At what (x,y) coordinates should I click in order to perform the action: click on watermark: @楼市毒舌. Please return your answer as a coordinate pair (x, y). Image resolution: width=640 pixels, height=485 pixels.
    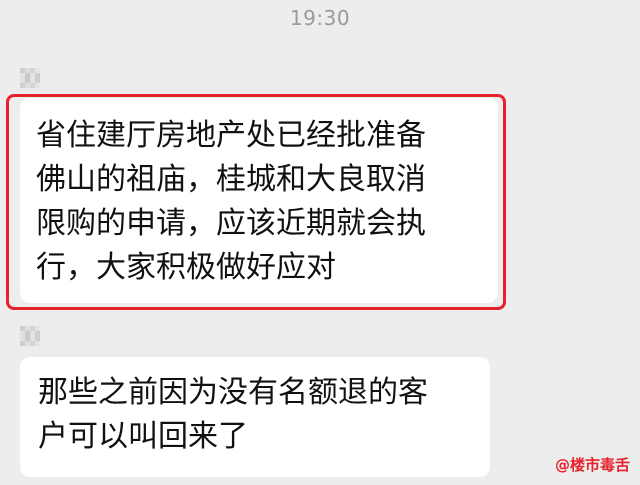
    Looking at the image, I should click on (592, 464).